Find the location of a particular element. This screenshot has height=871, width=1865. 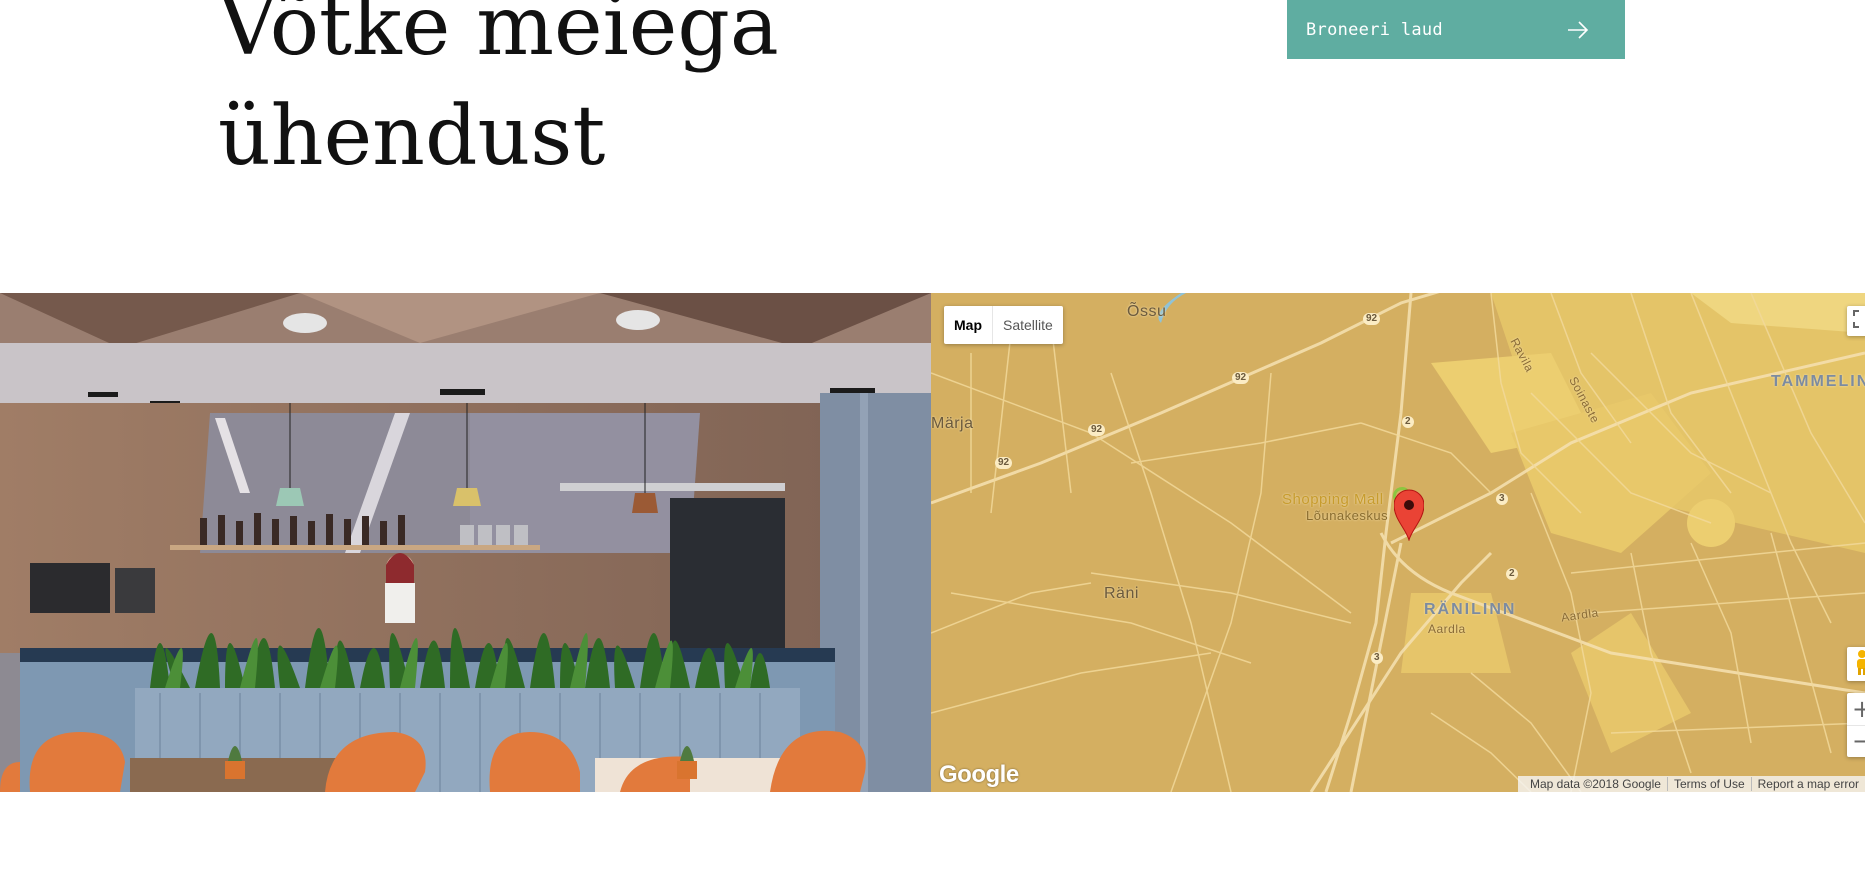

map-type-control: Map Satellite is located at coordinates (1003, 325).